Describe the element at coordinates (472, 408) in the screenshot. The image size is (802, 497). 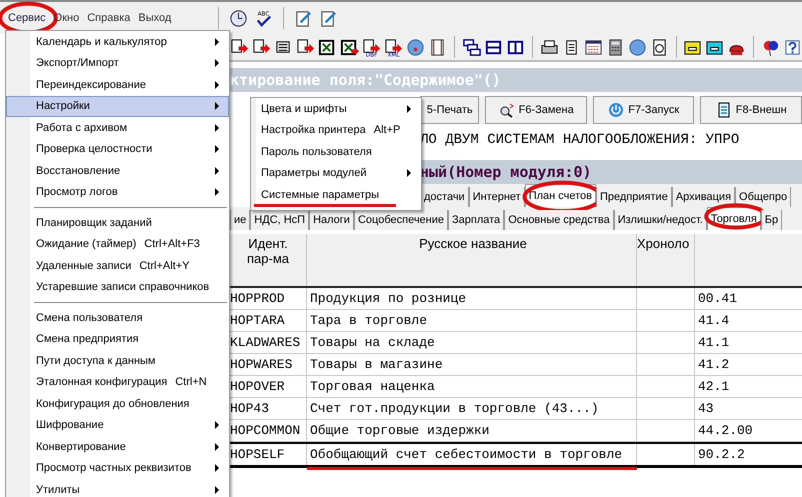
I see `table-cell: Счет гот.продукции в торговле (43...)` at that location.